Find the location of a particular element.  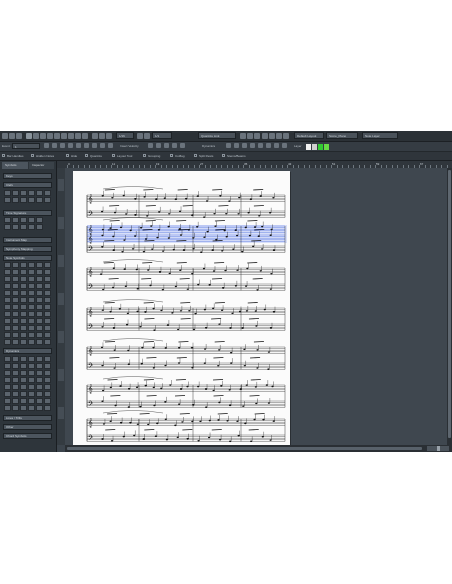

hide-checkbox is located at coordinates (67, 155).